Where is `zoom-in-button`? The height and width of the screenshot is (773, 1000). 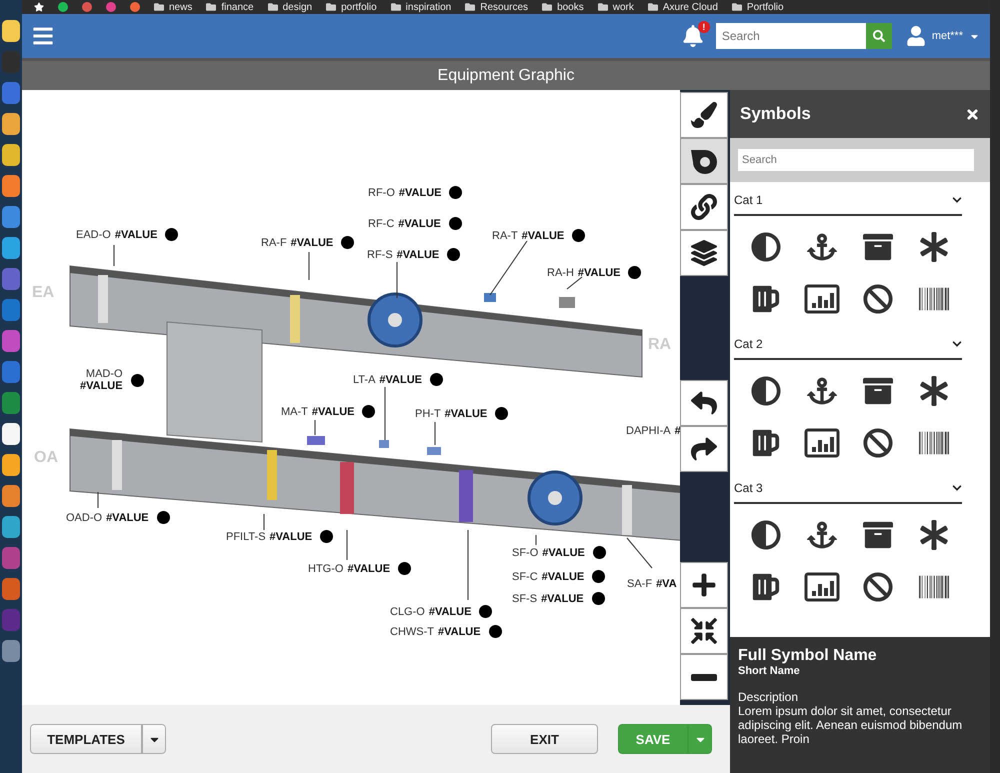
zoom-in-button is located at coordinates (704, 585).